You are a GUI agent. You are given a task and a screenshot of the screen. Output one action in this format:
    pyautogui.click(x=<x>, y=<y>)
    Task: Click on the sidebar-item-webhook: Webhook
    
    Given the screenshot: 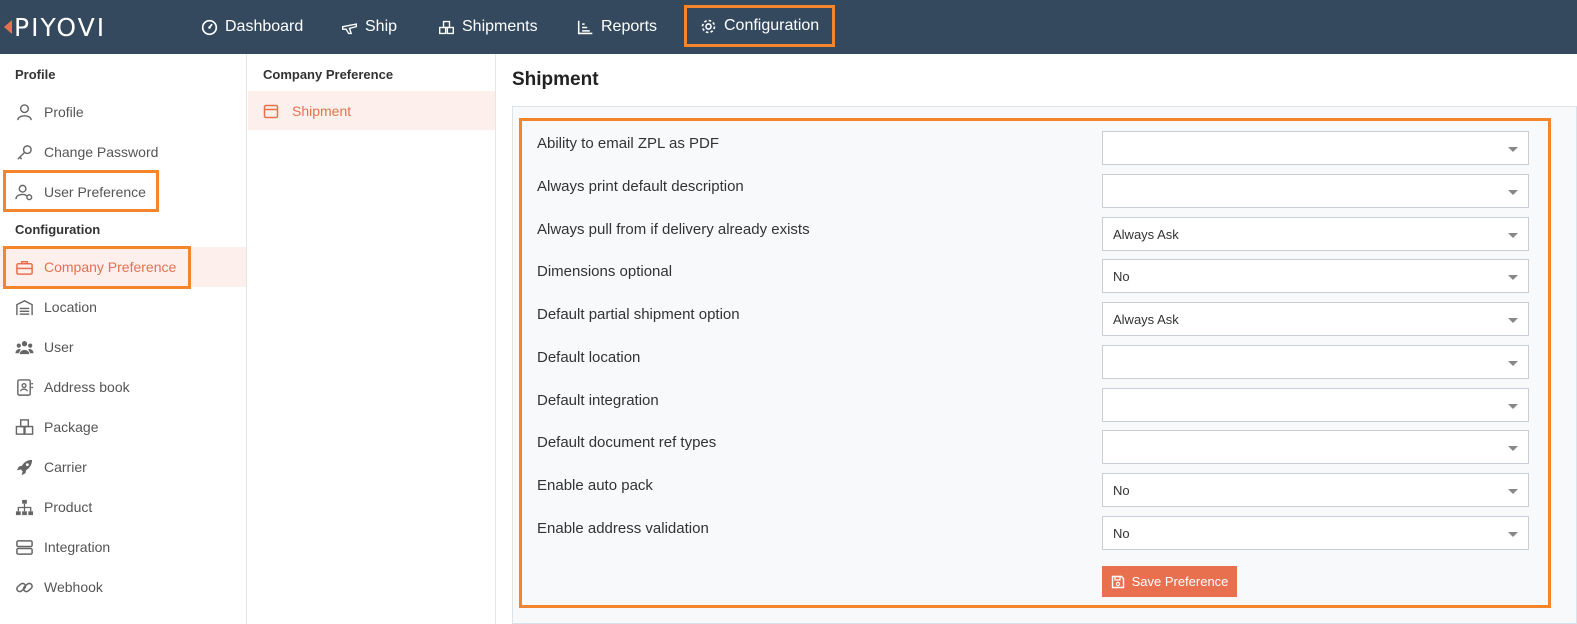 What is the action you would take?
    pyautogui.click(x=123, y=587)
    